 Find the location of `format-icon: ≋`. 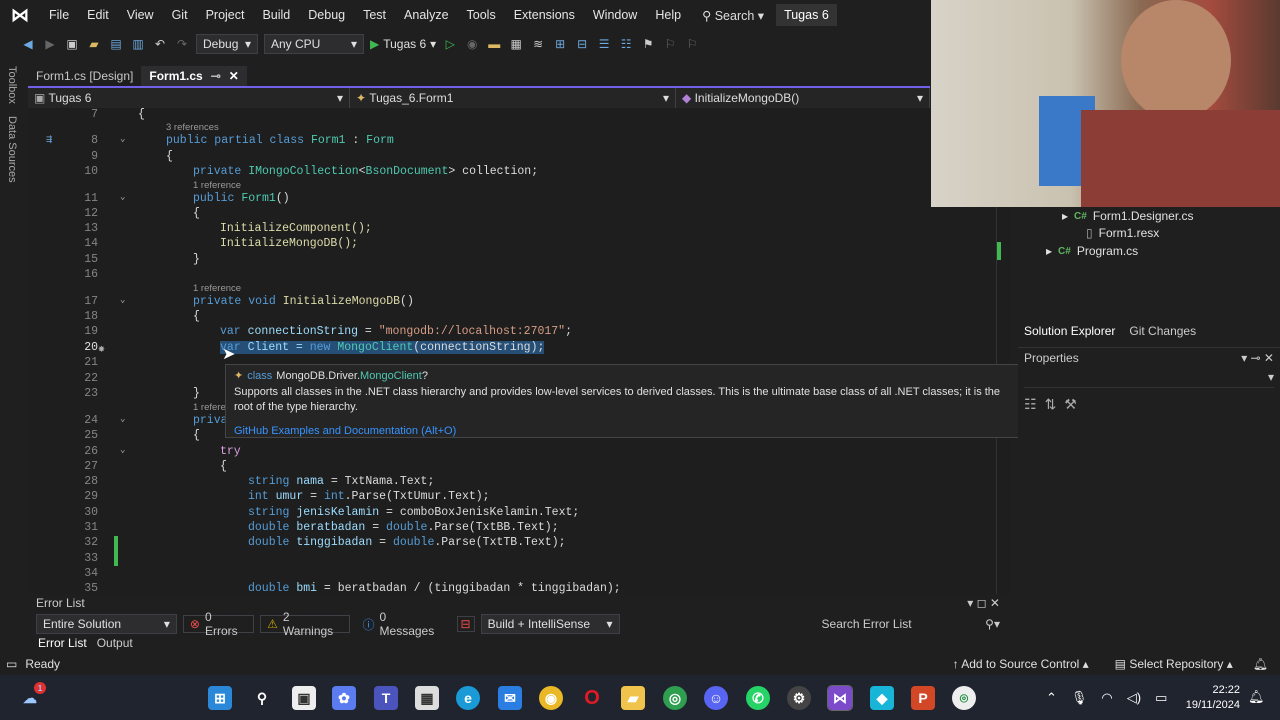

format-icon: ≋ is located at coordinates (538, 44).